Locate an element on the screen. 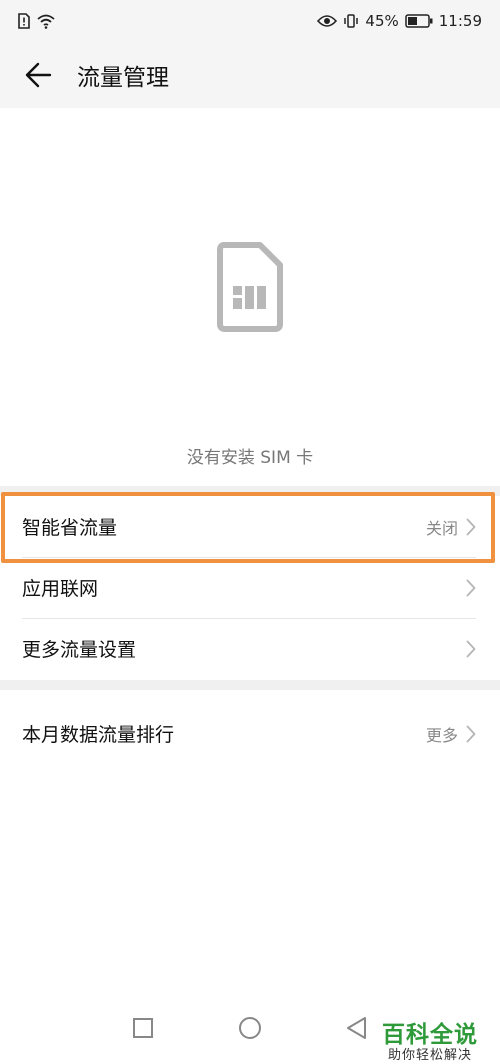 The image size is (500, 1064). row-app-networking: 应用联网 is located at coordinates (250, 587).